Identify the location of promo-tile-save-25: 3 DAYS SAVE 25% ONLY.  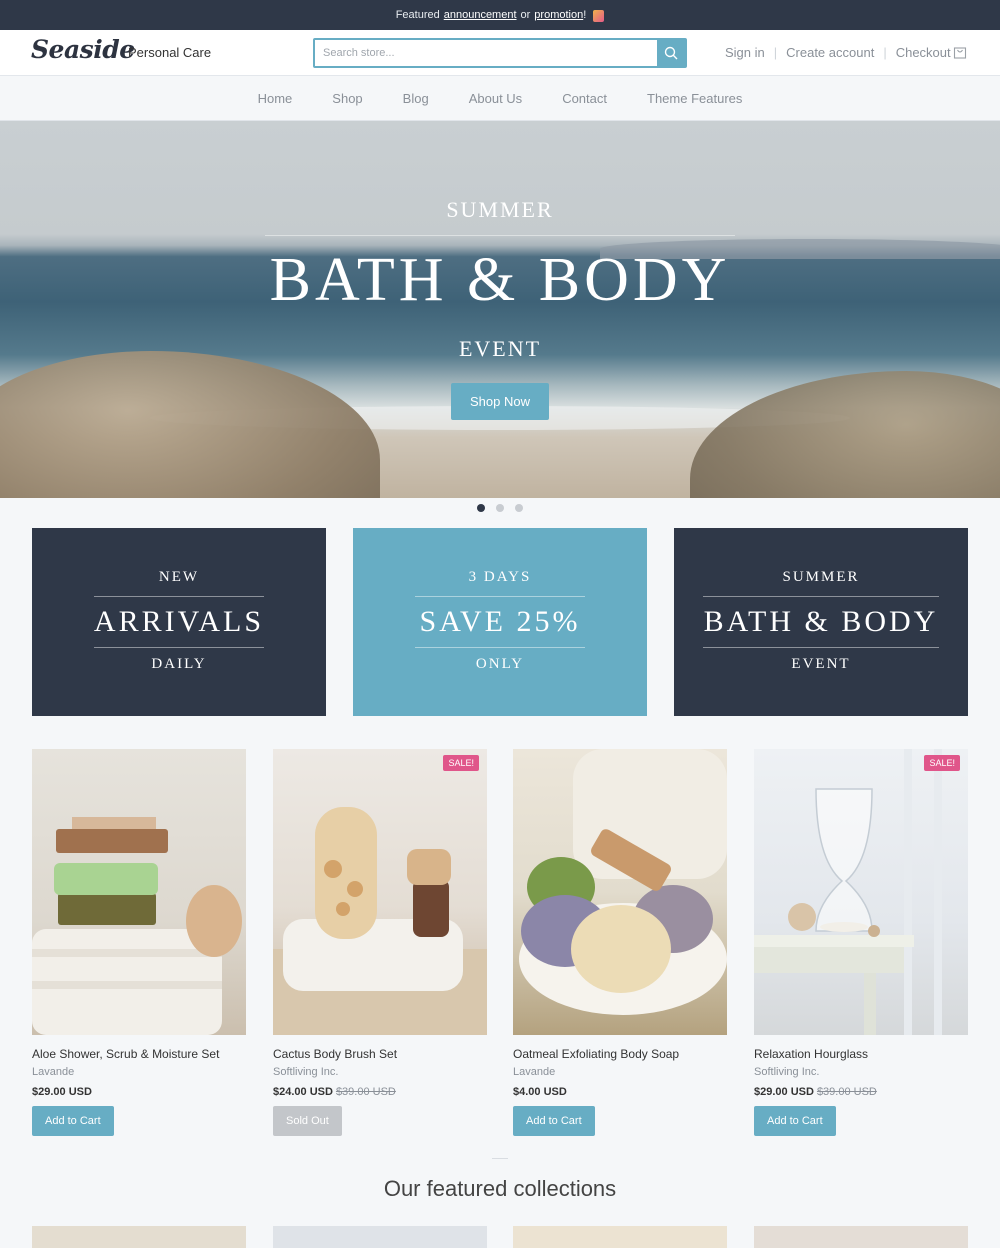
(500, 622).